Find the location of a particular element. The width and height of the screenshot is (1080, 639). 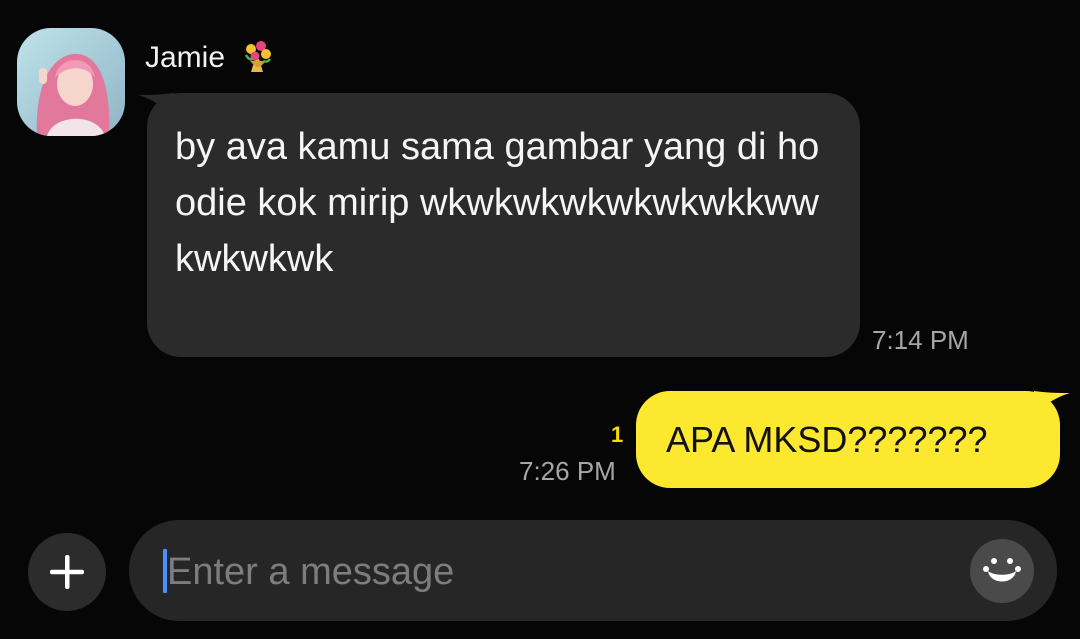

message-input: Enter a message is located at coordinates (310, 572).